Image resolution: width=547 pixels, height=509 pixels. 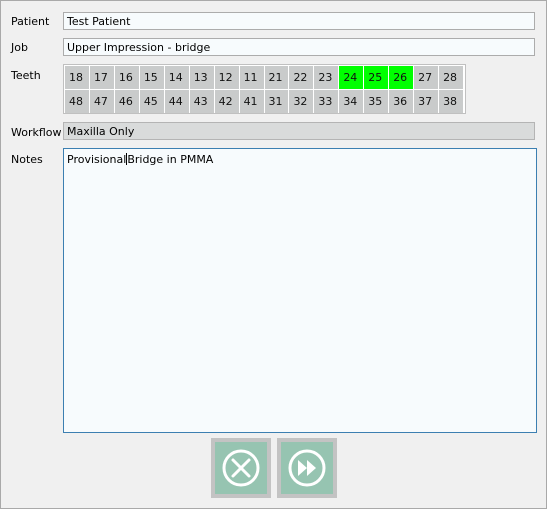 What do you see at coordinates (77, 77) in the screenshot?
I see `tooth-18: 18` at bounding box center [77, 77].